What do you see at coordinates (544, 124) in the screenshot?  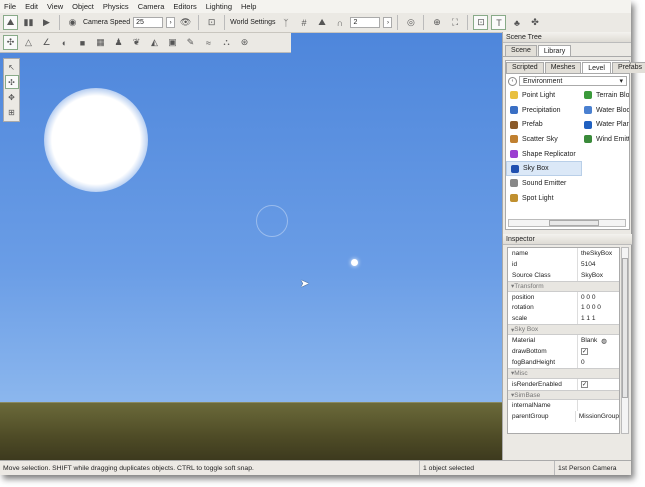 I see `library-item: Prefab` at bounding box center [544, 124].